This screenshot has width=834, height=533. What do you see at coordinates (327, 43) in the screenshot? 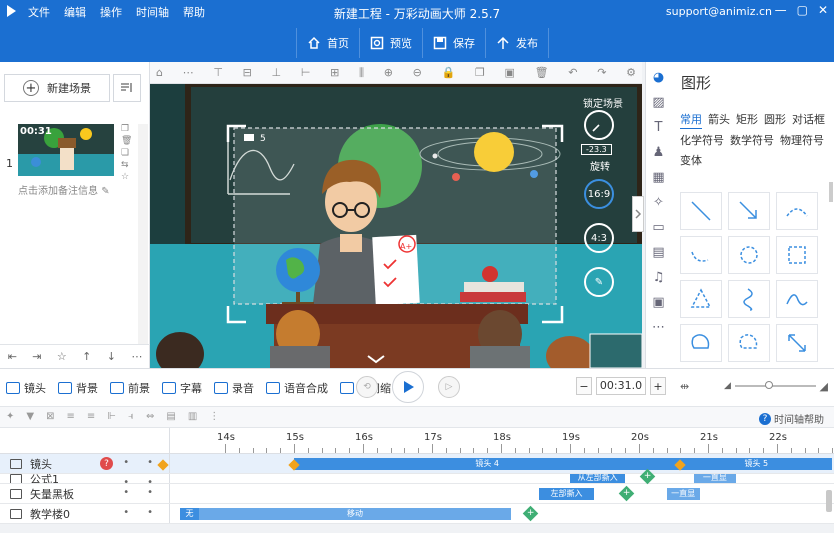
I see `home-button: 首页` at bounding box center [327, 43].